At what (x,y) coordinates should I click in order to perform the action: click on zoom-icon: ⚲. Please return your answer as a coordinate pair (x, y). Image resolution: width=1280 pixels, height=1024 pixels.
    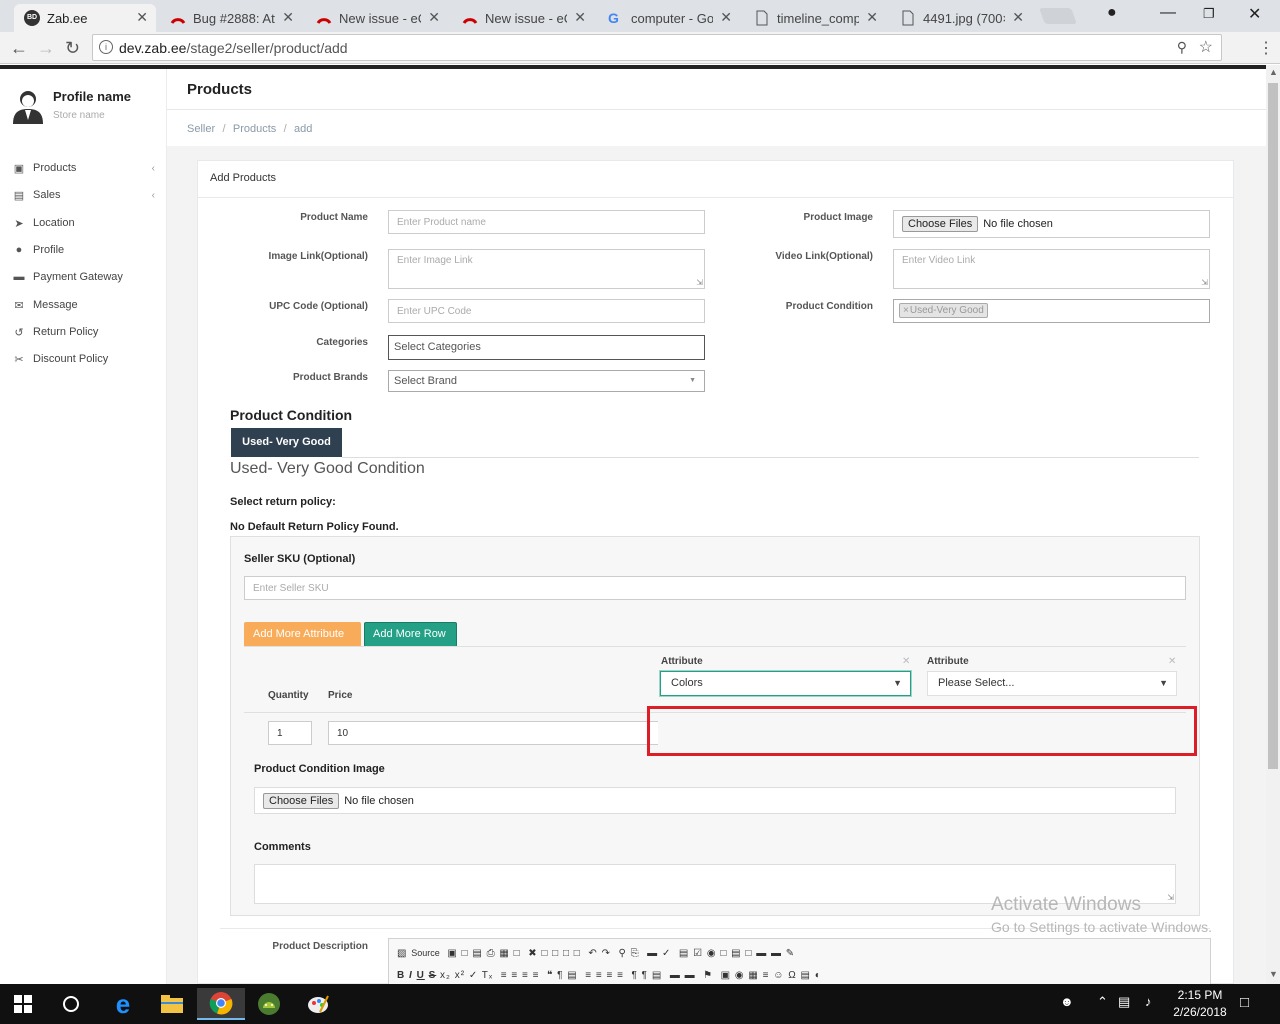
    Looking at the image, I should click on (1182, 47).